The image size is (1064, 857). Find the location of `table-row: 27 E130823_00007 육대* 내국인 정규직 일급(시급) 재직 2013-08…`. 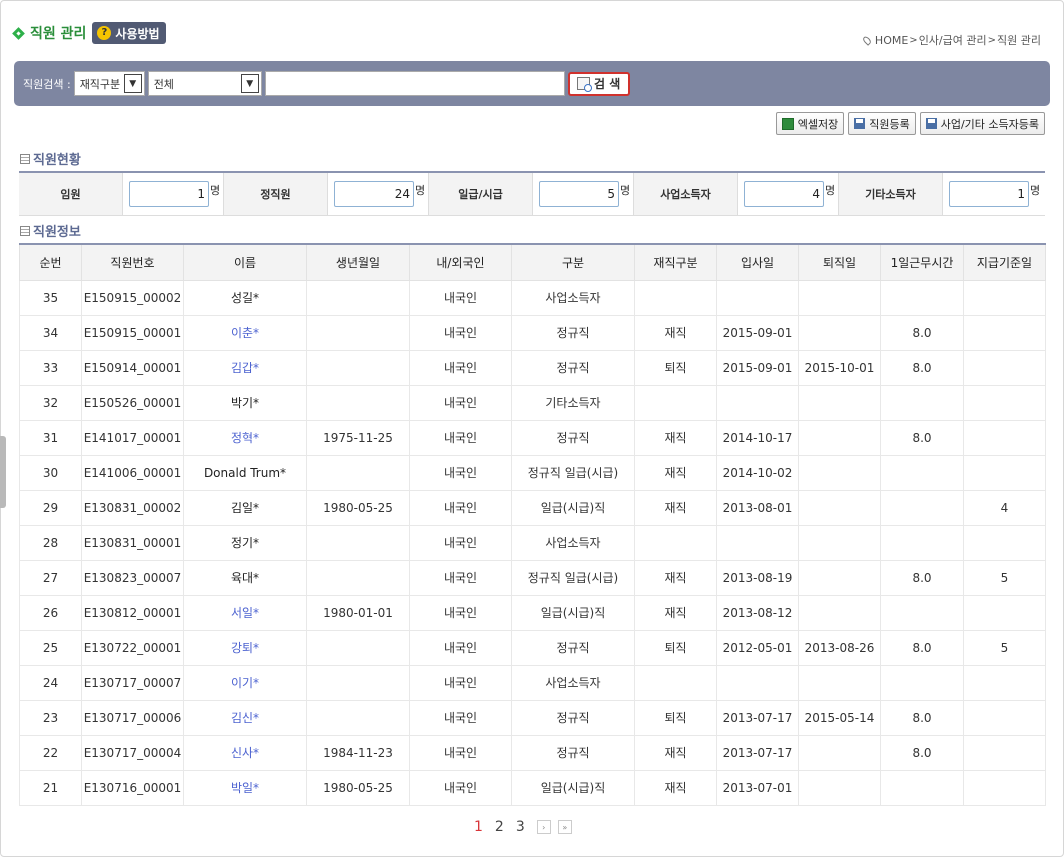

table-row: 27 E130823_00007 육대* 내국인 정규직 일급(시급) 재직 2013-08… is located at coordinates (532, 577).